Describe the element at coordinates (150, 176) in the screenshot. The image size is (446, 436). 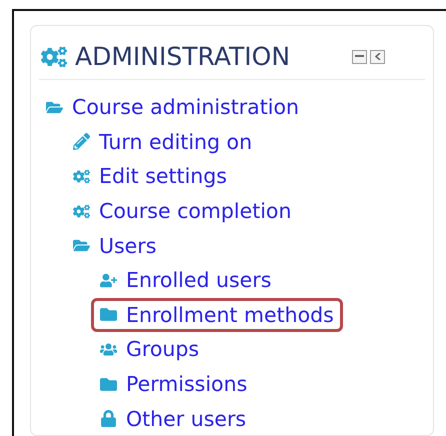
I see `tree-link: Edit settings` at that location.